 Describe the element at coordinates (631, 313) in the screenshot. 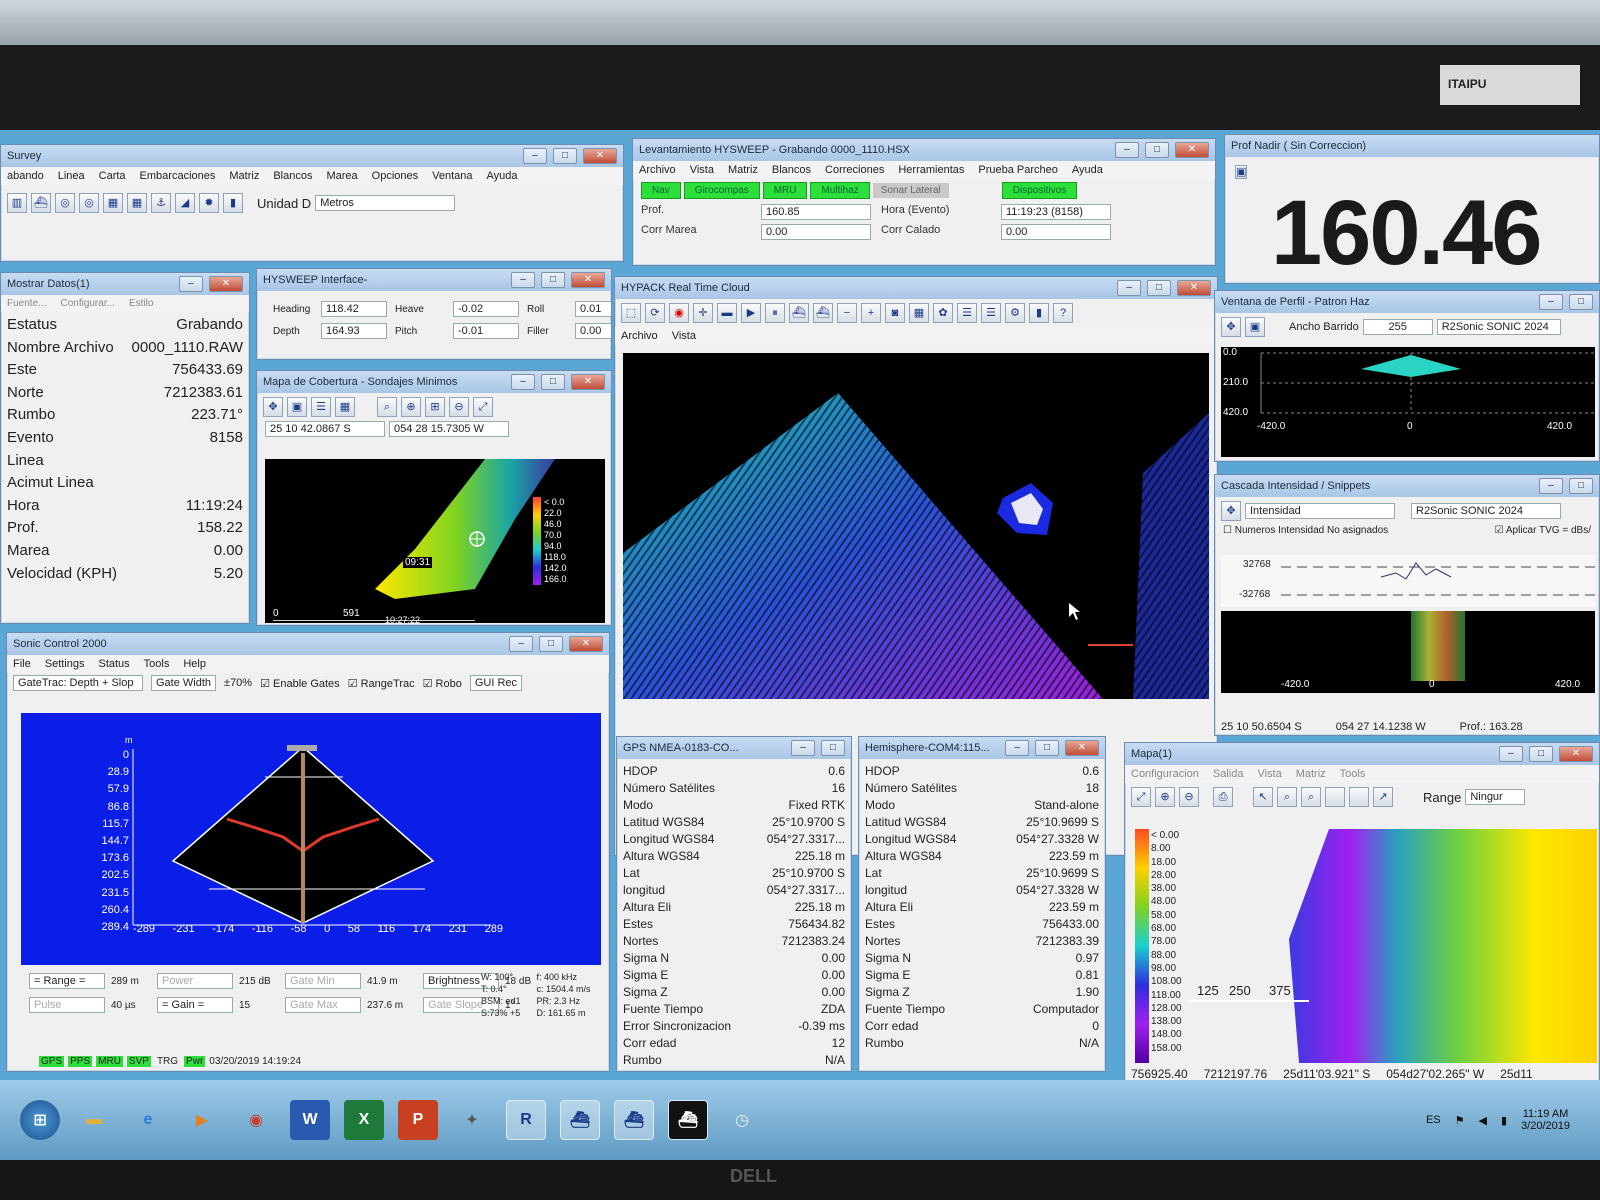

I see `select-icon: ⬚` at that location.